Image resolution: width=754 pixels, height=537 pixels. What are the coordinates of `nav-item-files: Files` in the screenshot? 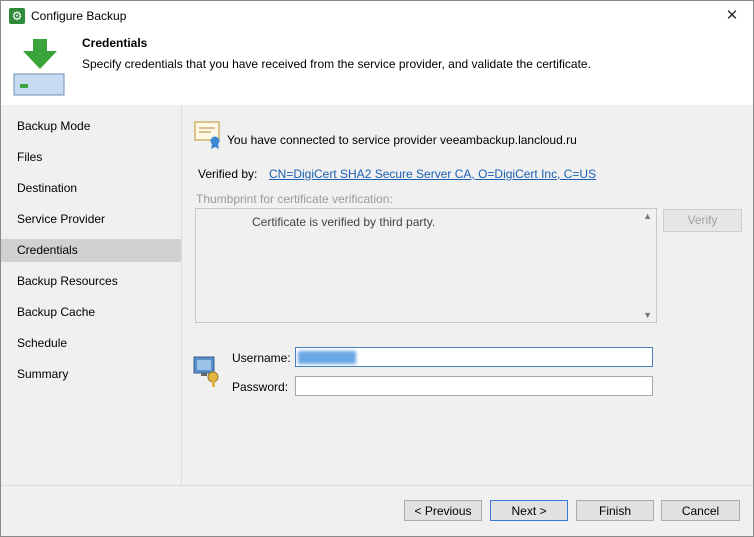 It's located at (91, 157).